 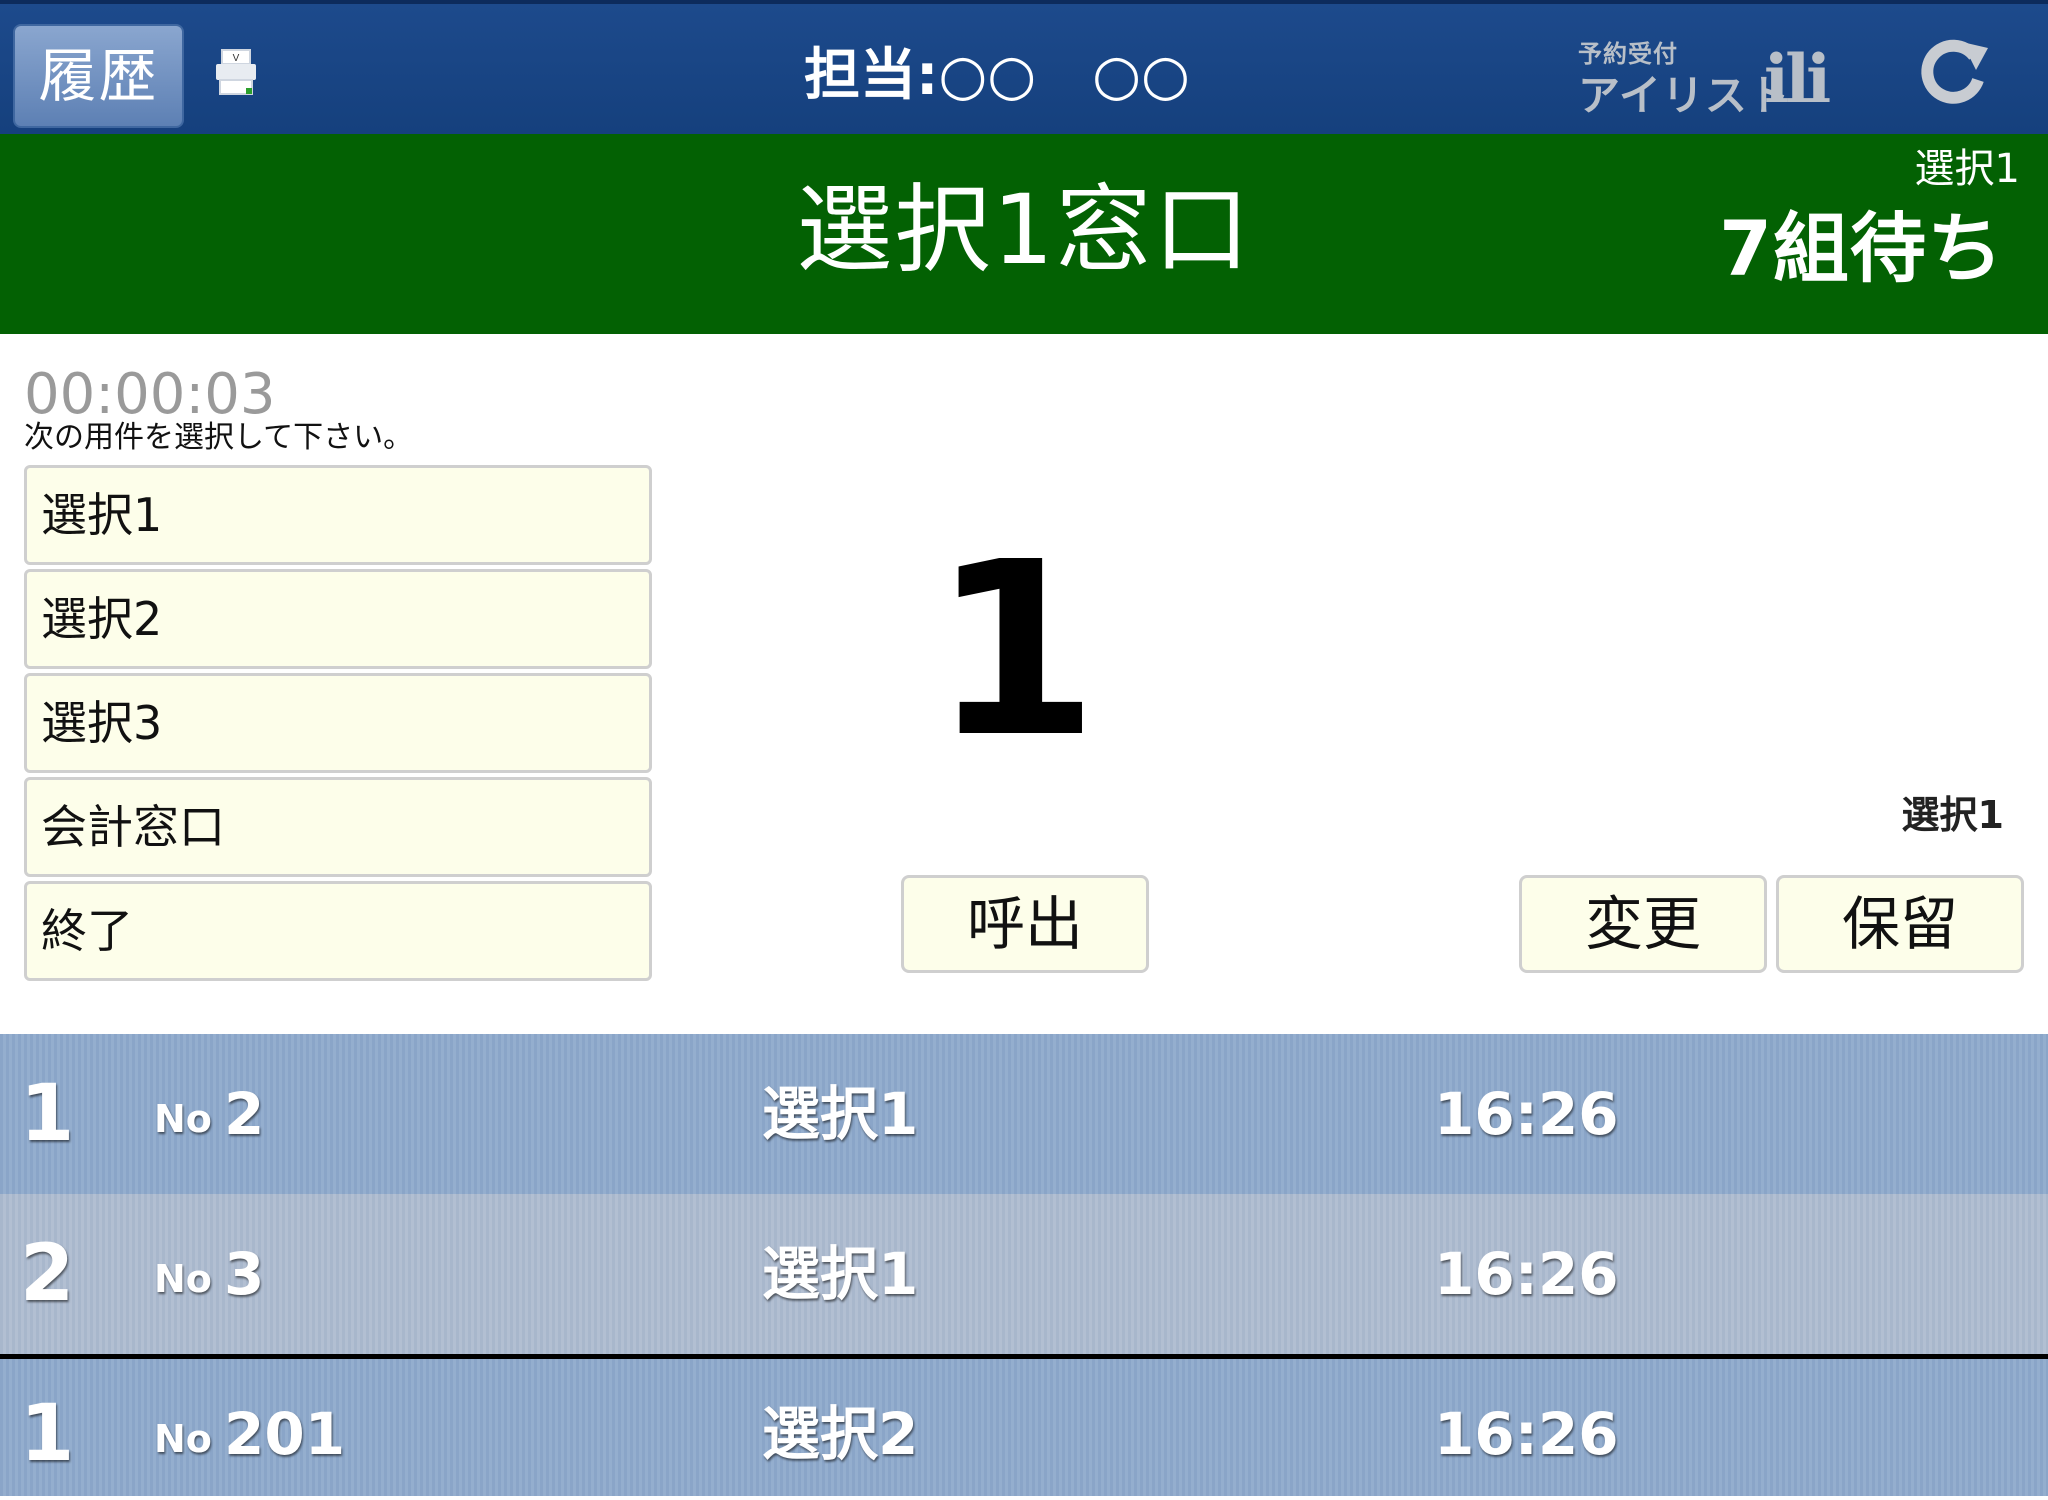 I want to click on brand-logo: 予約受付 アイリスト ili, so click(x=1723, y=77).